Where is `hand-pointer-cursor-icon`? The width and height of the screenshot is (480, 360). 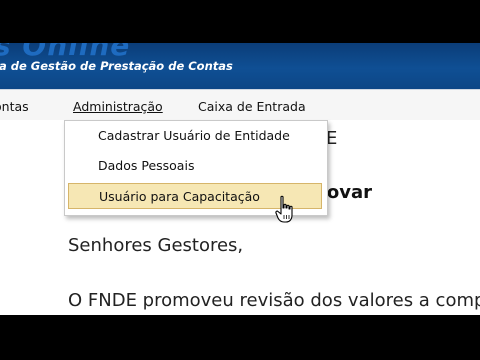
hand-pointer-cursor-icon is located at coordinates (284, 209).